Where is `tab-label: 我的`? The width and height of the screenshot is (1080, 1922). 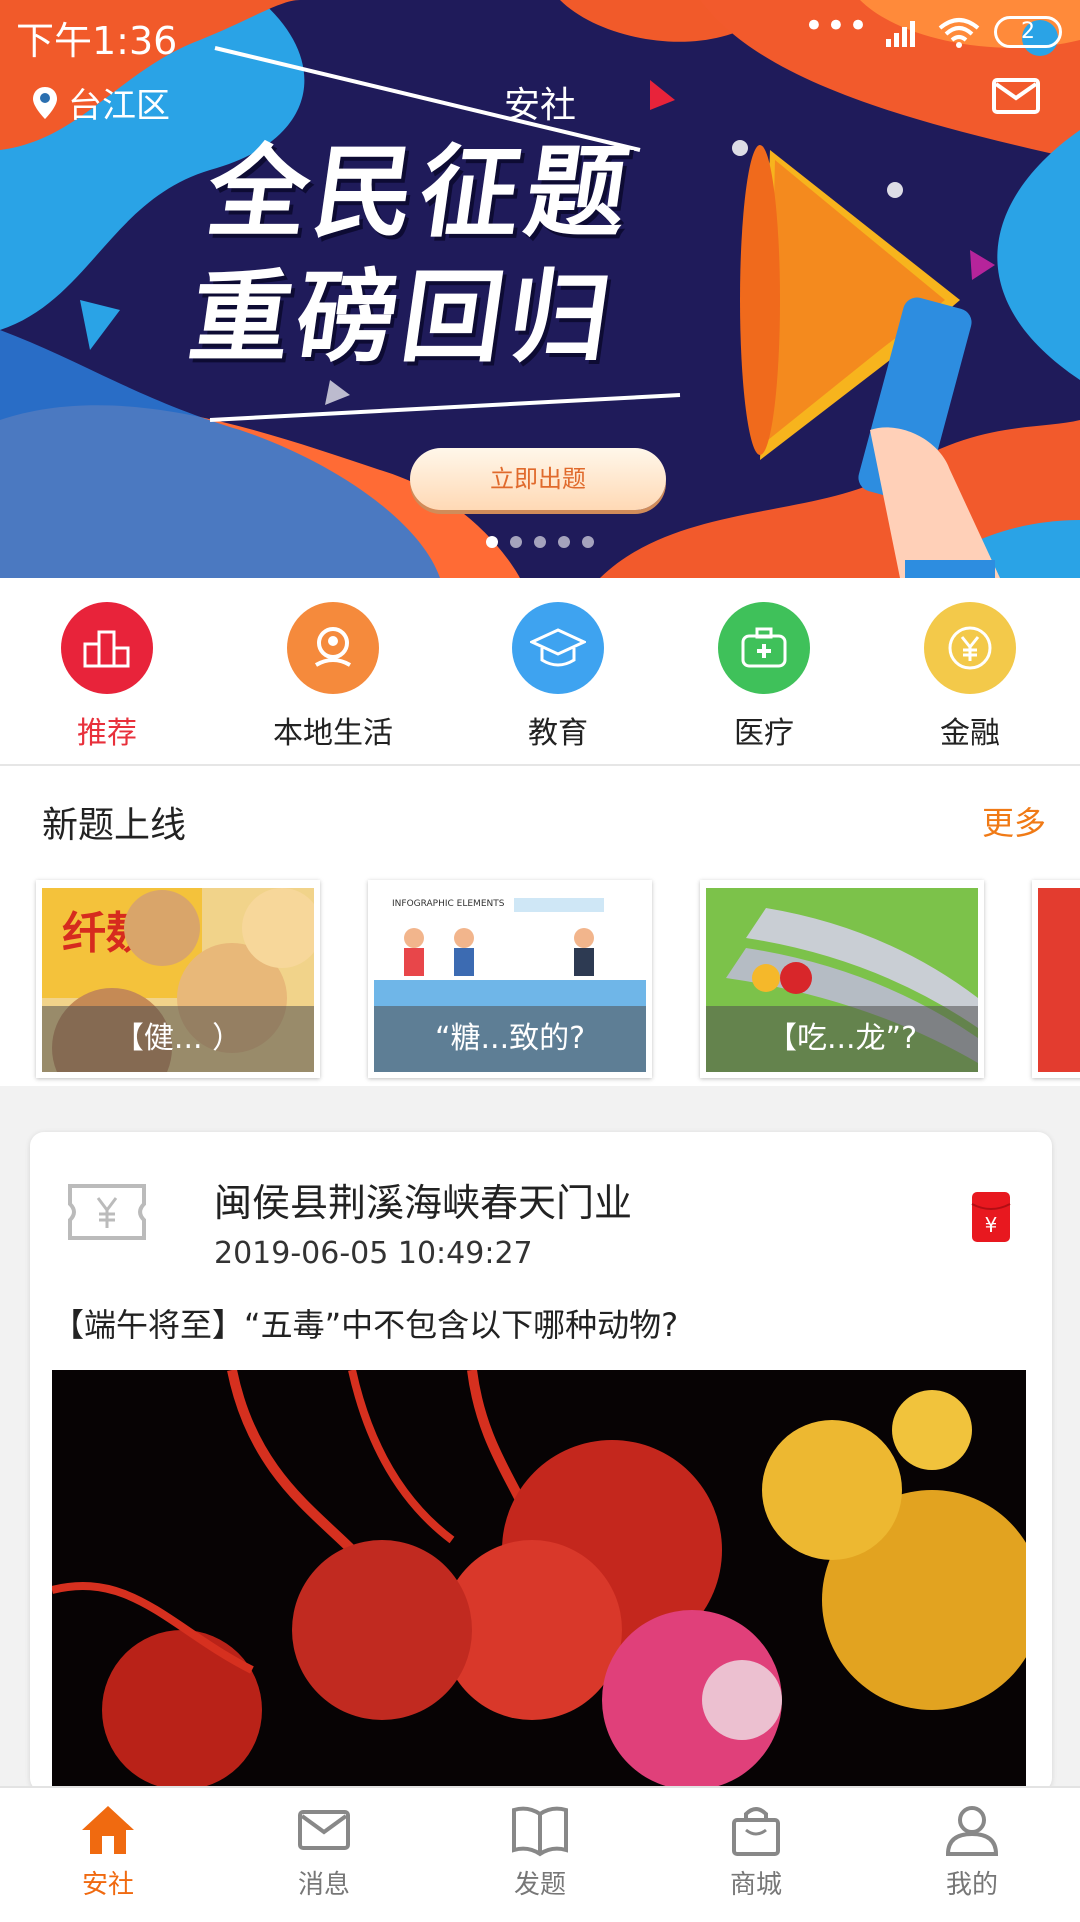 tab-label: 我的 is located at coordinates (971, 1885).